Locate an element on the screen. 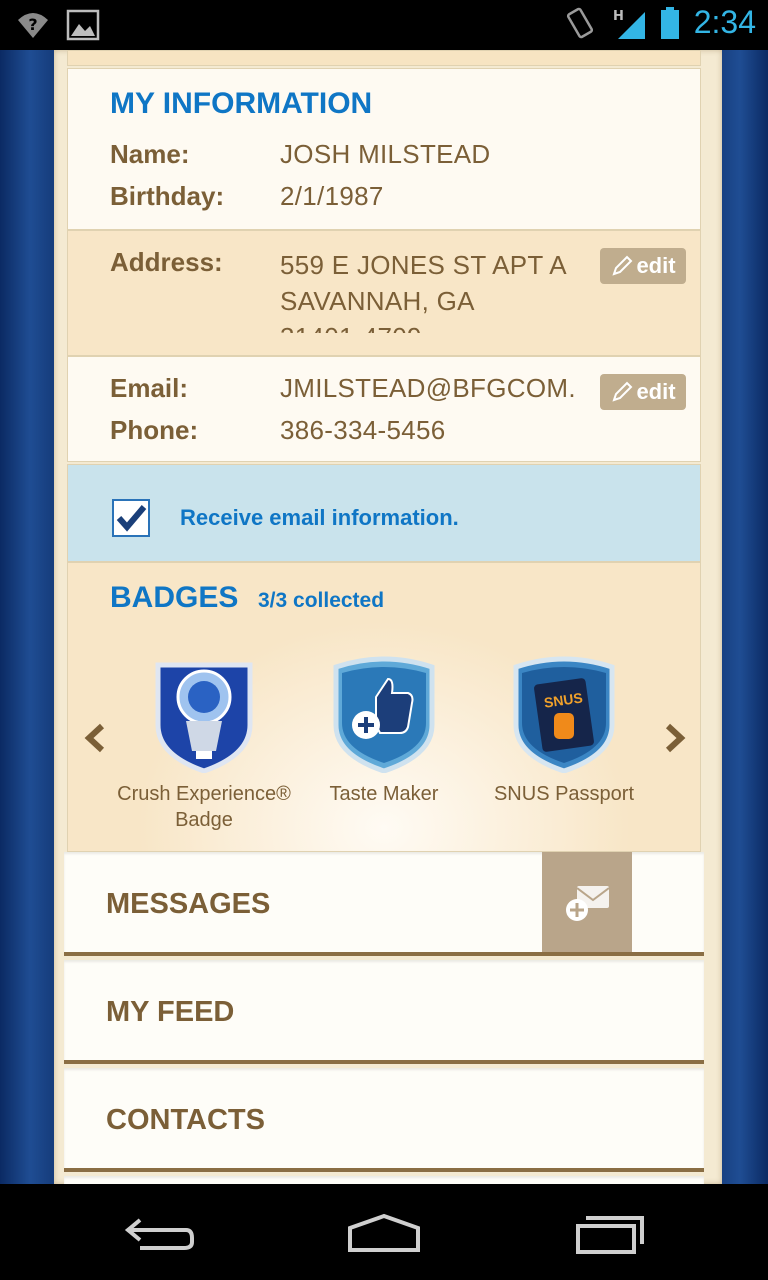  birthday-label: Birthday: is located at coordinates (167, 196).